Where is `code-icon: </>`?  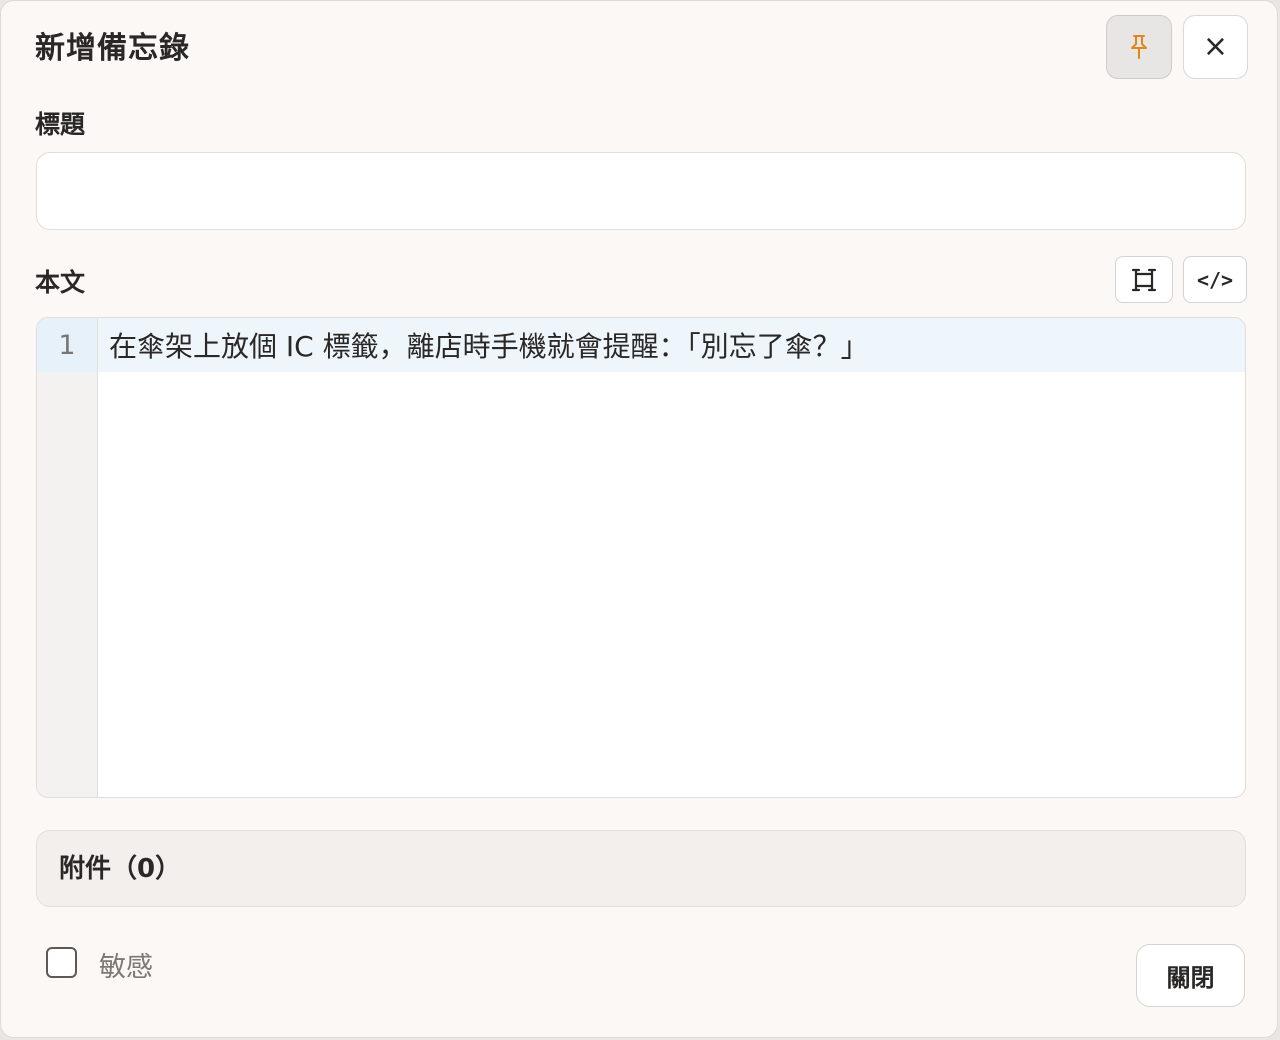 code-icon: </> is located at coordinates (1215, 279).